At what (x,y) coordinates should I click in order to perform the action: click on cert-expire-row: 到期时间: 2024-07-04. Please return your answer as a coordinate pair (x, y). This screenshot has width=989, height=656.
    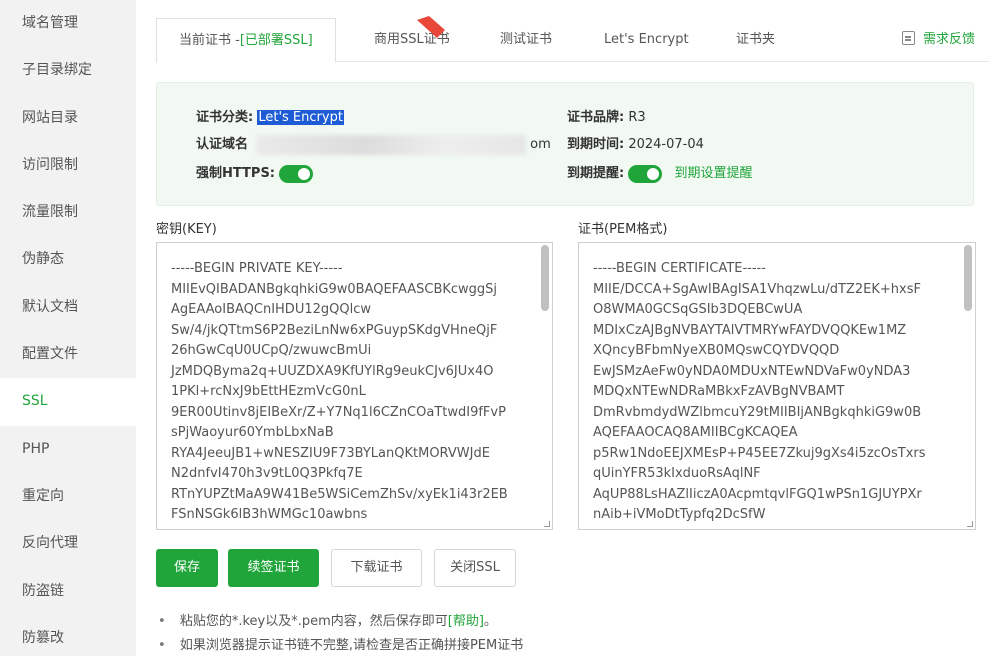
    Looking at the image, I should click on (635, 142).